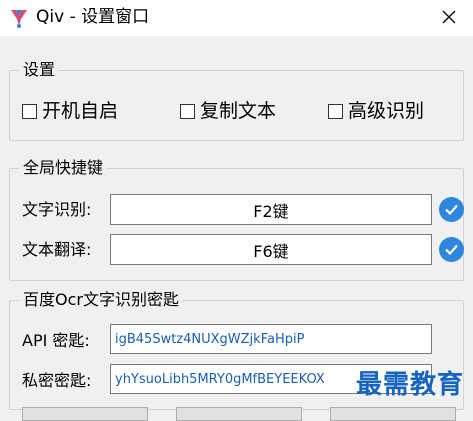 This screenshot has width=473, height=421. What do you see at coordinates (57, 209) in the screenshot?
I see `ocr-hotkey-label: 文字识别:` at bounding box center [57, 209].